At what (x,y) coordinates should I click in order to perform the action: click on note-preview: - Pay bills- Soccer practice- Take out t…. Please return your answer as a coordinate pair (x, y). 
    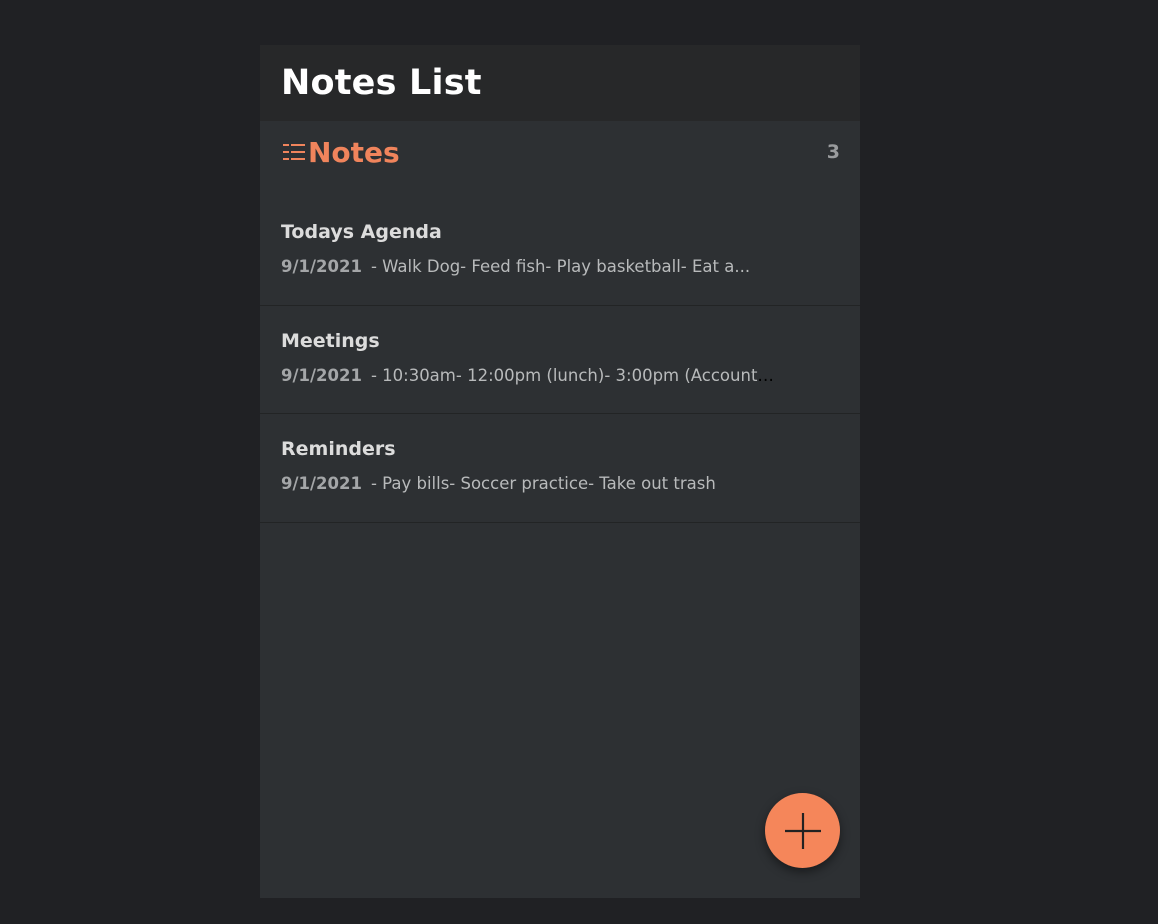
    Looking at the image, I should click on (543, 483).